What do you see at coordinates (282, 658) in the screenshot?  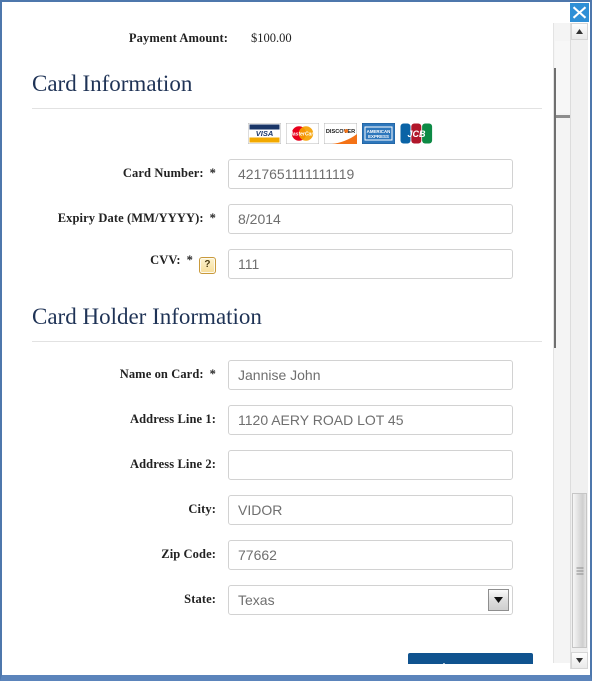 I see `form-actions: Make Payment` at bounding box center [282, 658].